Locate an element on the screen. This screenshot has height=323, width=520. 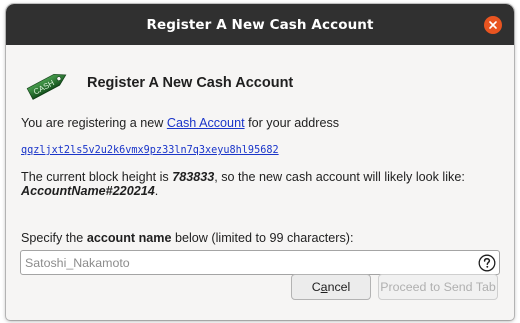
title-bar: Register A New Cash Account is located at coordinates (260, 24).